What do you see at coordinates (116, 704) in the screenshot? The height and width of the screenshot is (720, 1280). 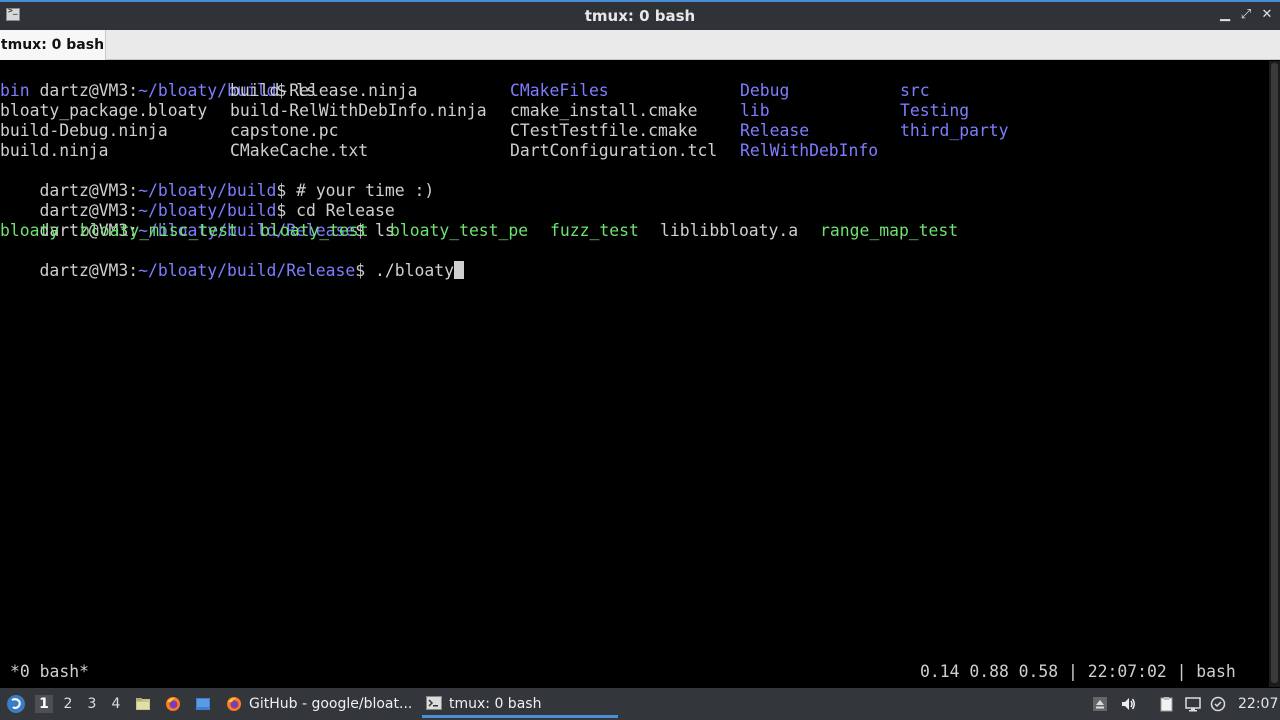 I see `workspace-4: 4` at bounding box center [116, 704].